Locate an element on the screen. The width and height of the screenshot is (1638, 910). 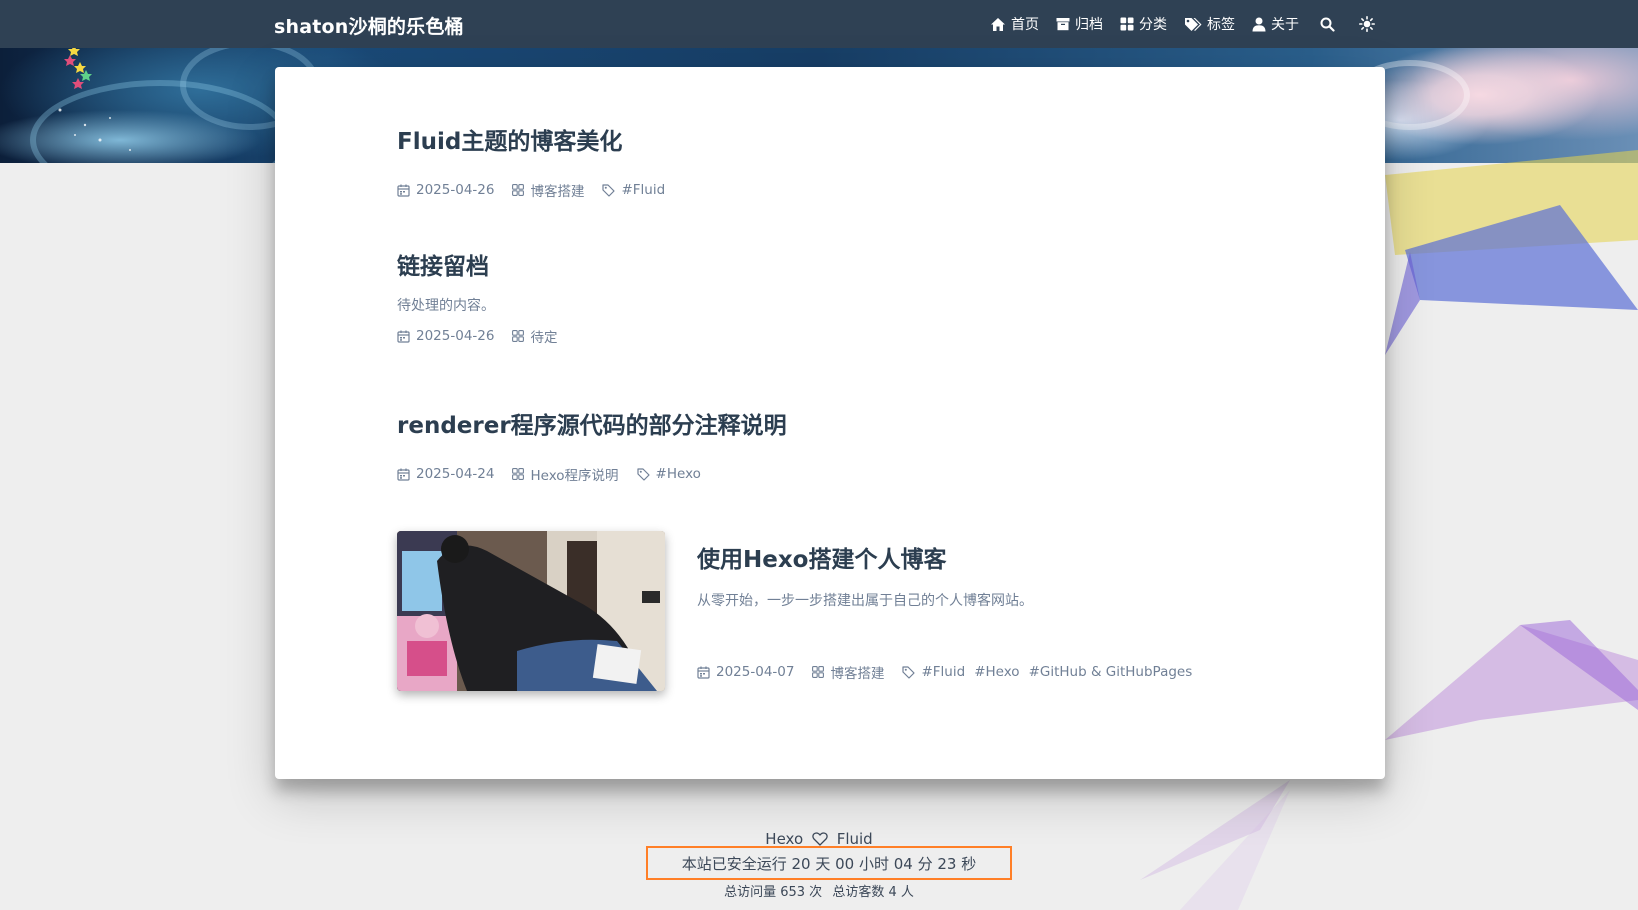
footer-stats: 总访问量 653 次 总访客数 4 人 is located at coordinates (819, 890).